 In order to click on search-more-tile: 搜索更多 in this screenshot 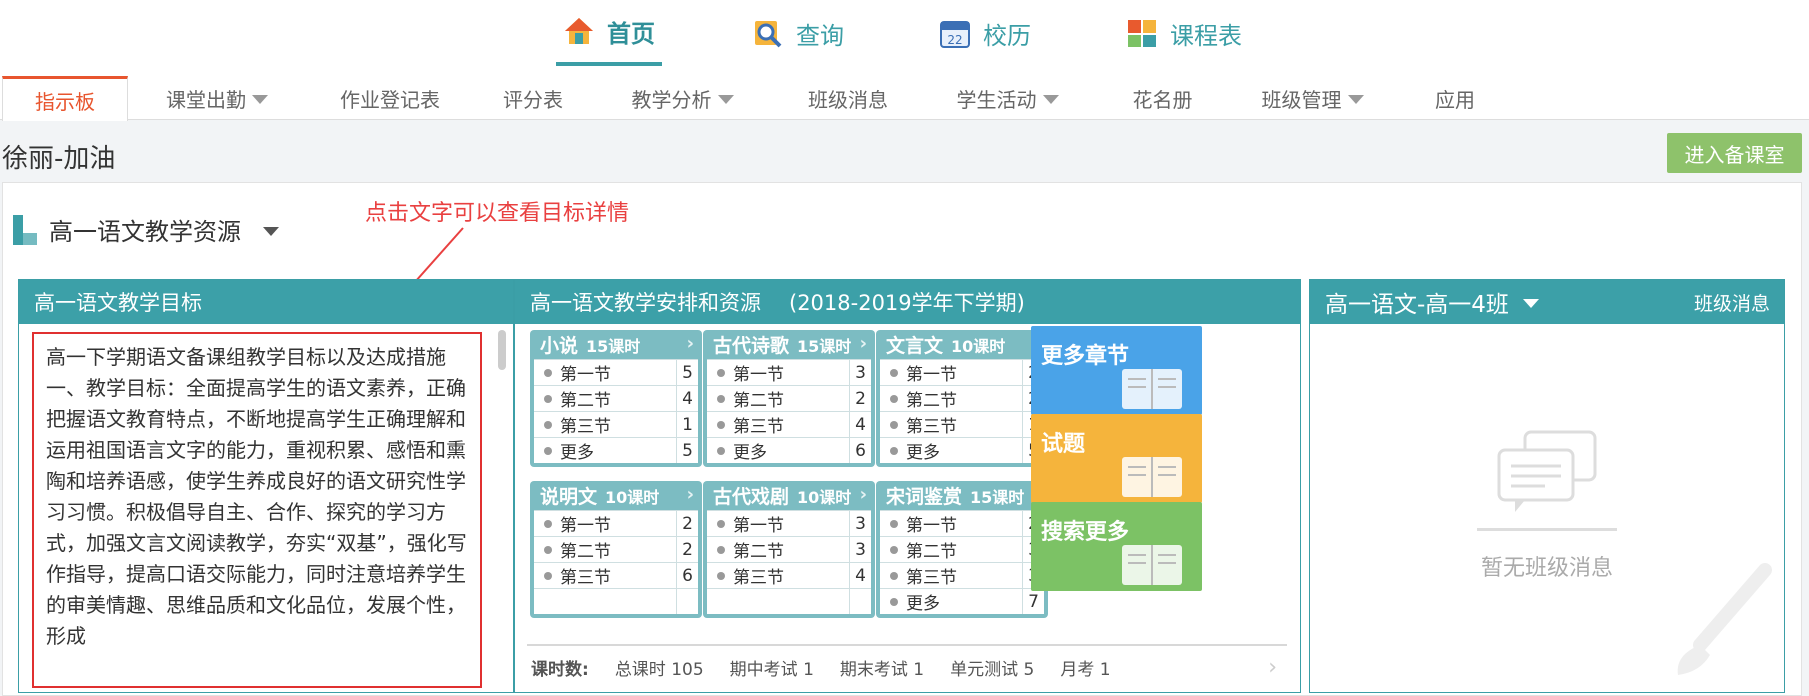, I will do `click(1116, 546)`.